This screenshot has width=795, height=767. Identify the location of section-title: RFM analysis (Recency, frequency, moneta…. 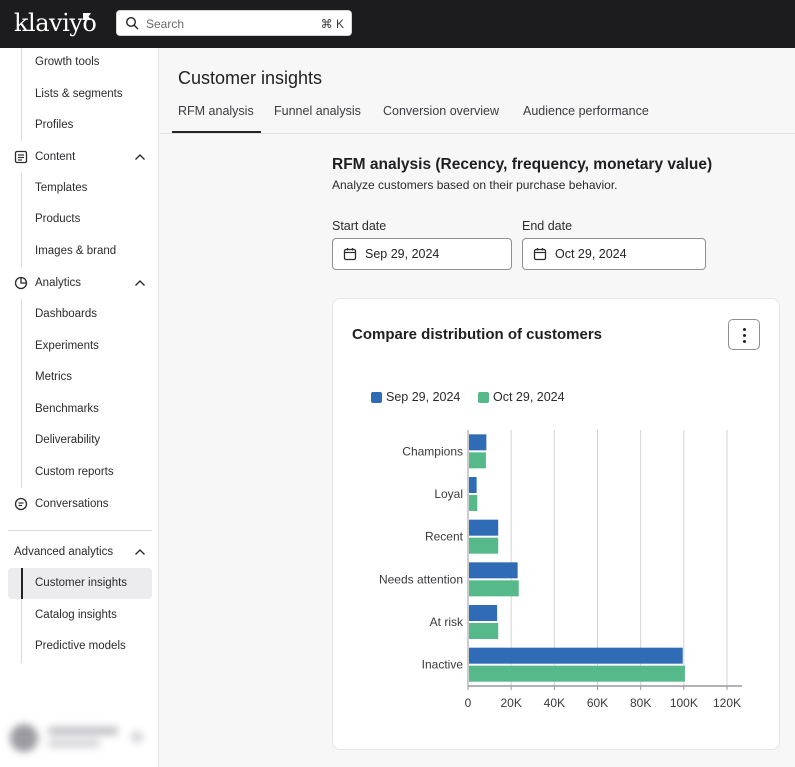
(522, 164).